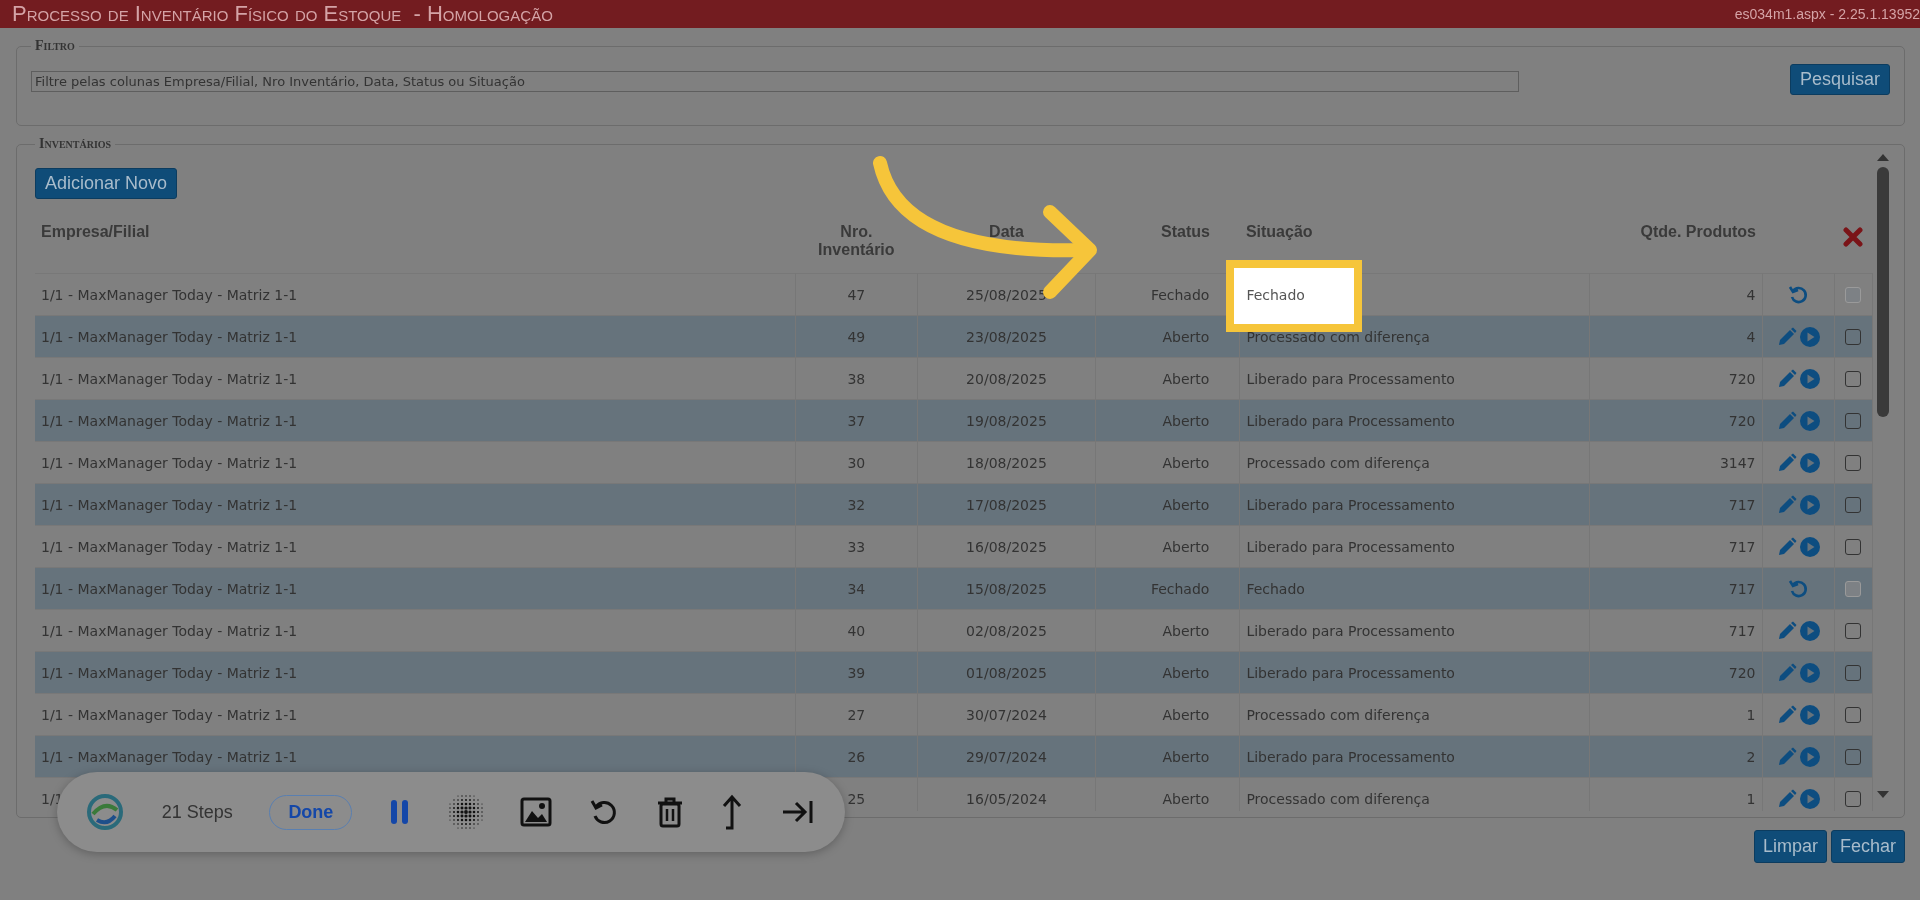  Describe the element at coordinates (856, 672) in the screenshot. I see `table-cell: 39` at that location.